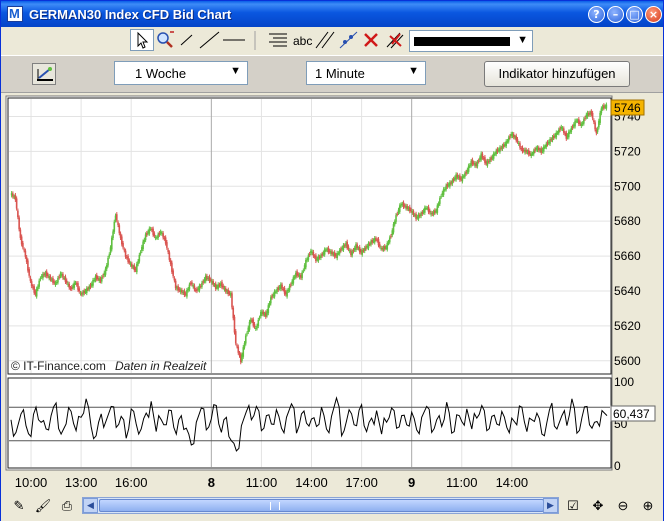 Image resolution: width=664 pixels, height=521 pixels. I want to click on move-icon: ✥, so click(598, 506).